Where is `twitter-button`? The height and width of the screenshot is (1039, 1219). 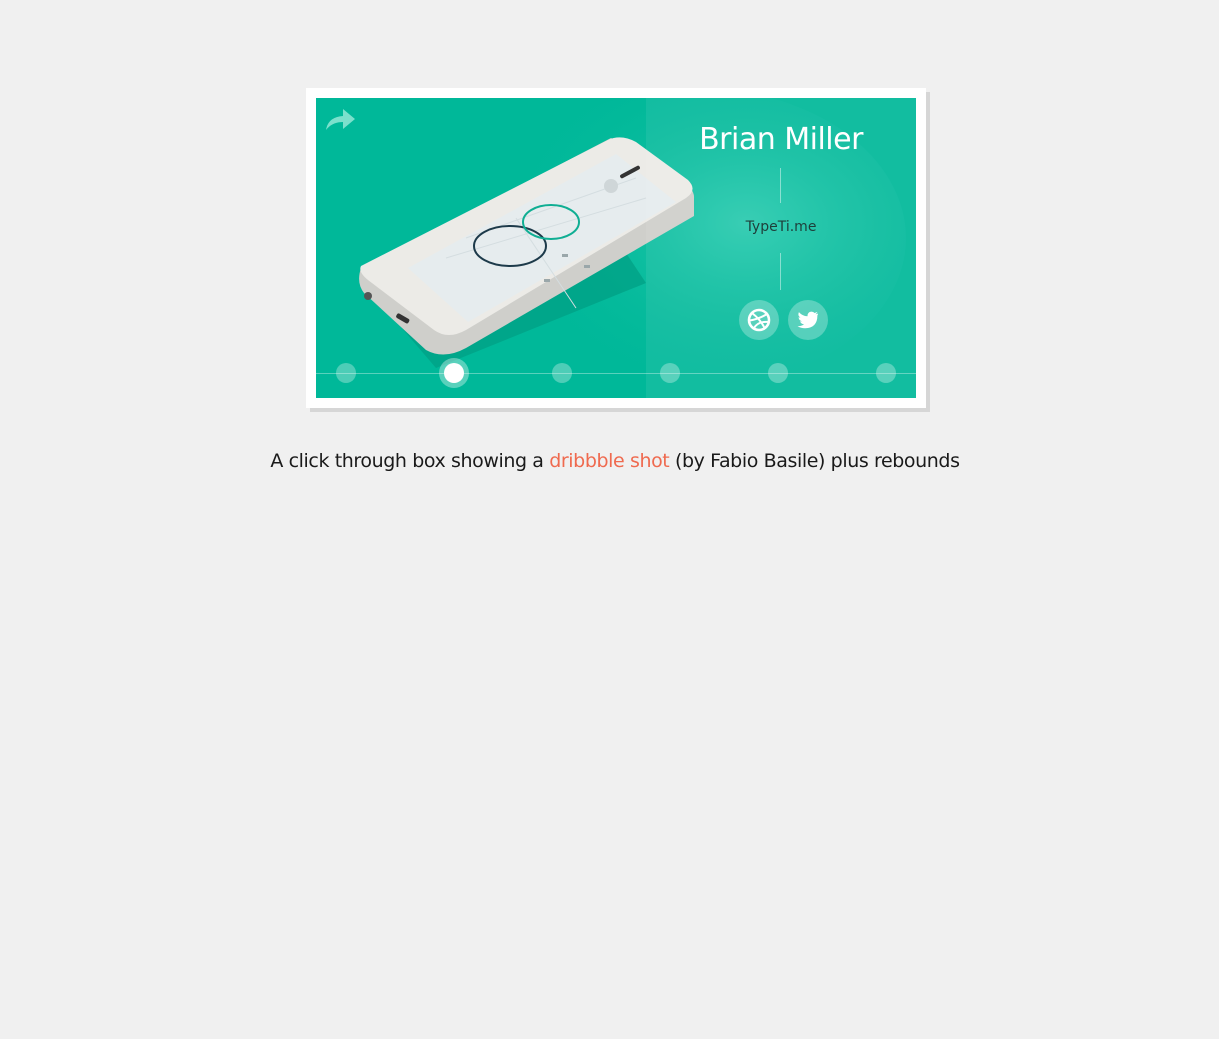
twitter-button is located at coordinates (808, 320).